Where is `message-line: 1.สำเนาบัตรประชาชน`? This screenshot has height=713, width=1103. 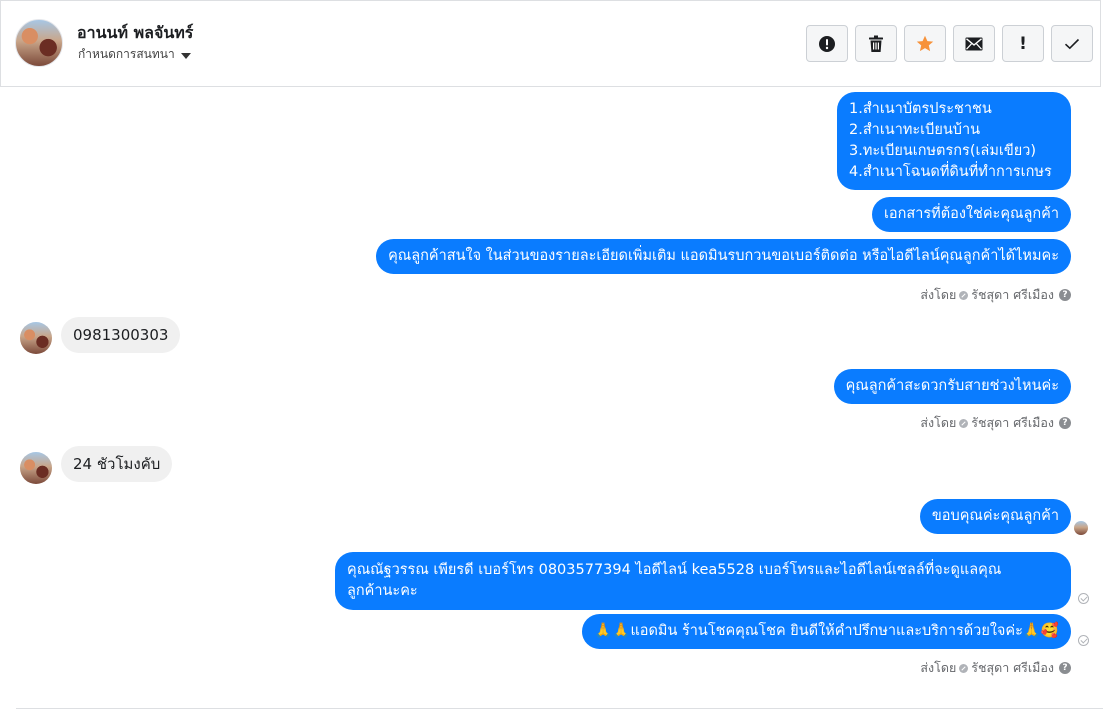 message-line: 1.สำเนาบัตรประชาชน is located at coordinates (920, 109).